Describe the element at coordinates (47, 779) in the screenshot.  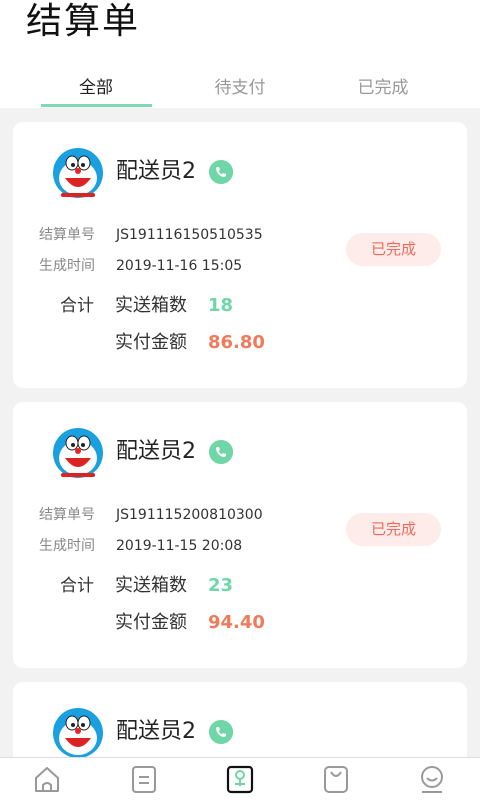
I see `home-icon` at that location.